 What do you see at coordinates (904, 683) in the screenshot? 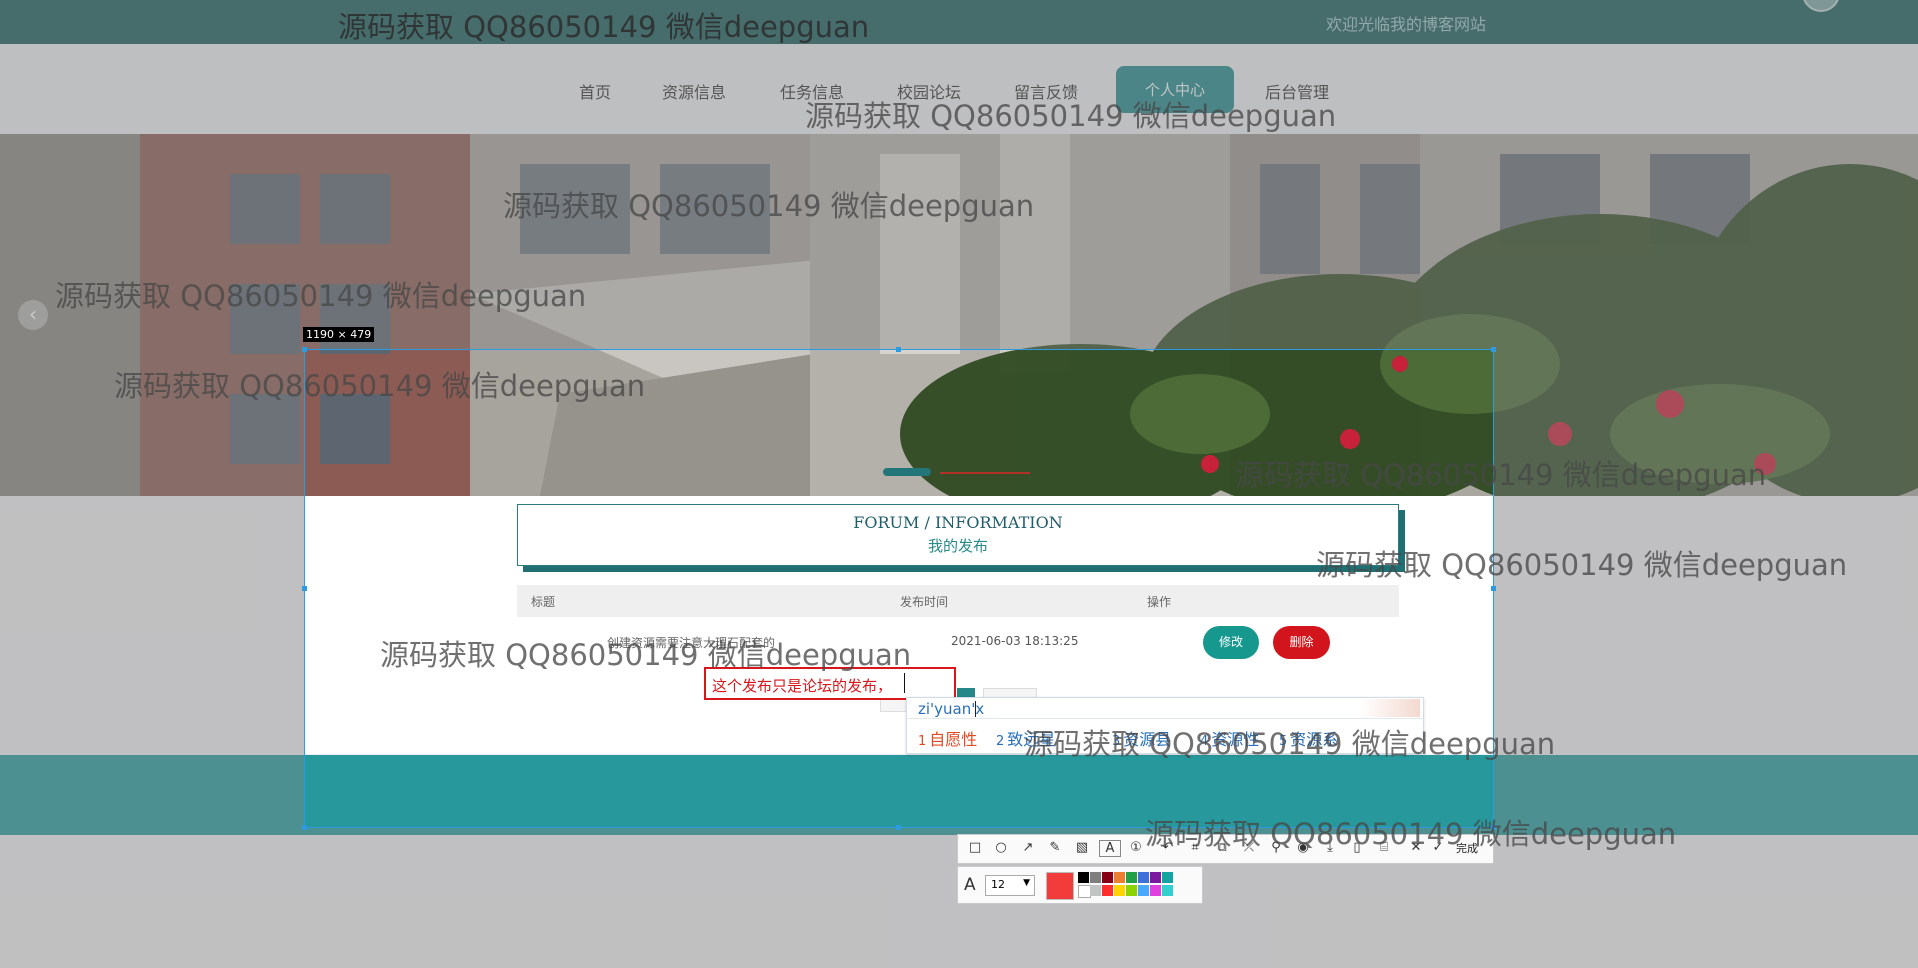
I see `text-caret` at bounding box center [904, 683].